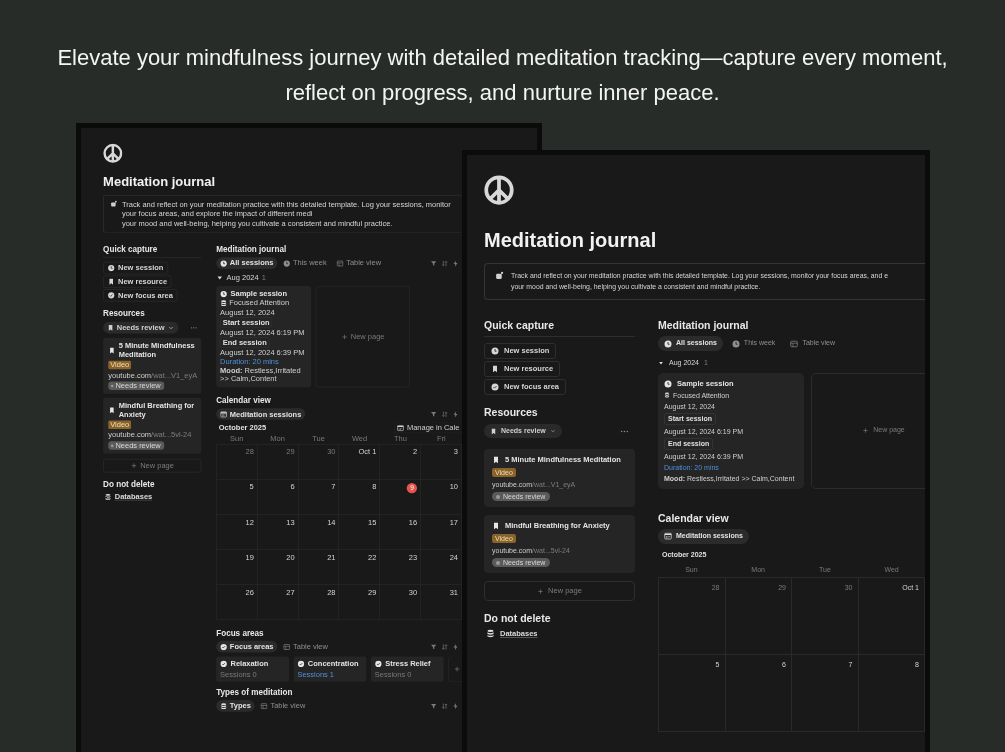 This screenshot has width=1005, height=752. I want to click on headline: Elevate your mindfulness journey with detailed meditation tracking—capture every moment, reflect on progress, and nurture inner peace., so click(502, 75).